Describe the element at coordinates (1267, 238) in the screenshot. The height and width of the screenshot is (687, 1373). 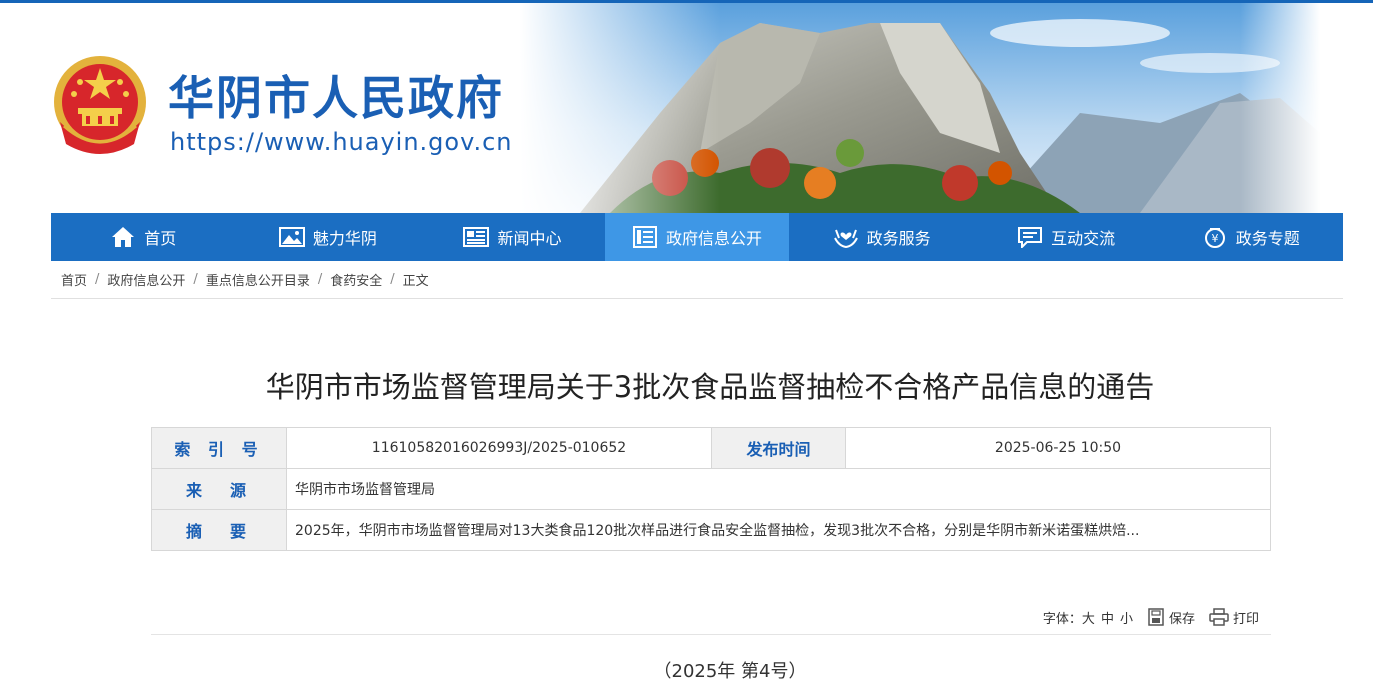
I see `nav-label: 政务专题` at that location.